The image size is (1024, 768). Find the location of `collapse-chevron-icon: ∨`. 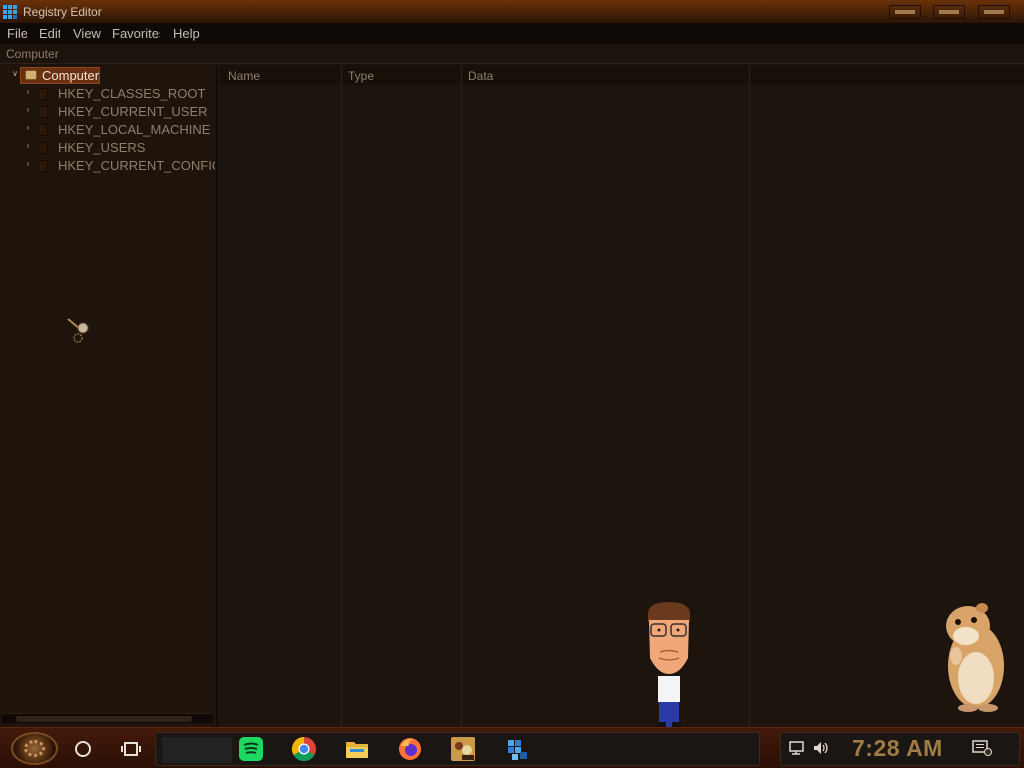

collapse-chevron-icon: ∨ is located at coordinates (15, 74).